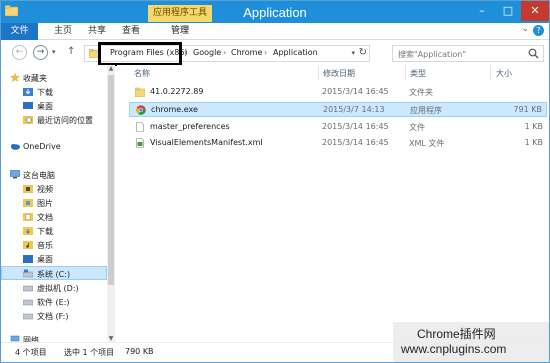 This screenshot has width=550, height=363. I want to click on minimize-button: –, so click(482, 11).